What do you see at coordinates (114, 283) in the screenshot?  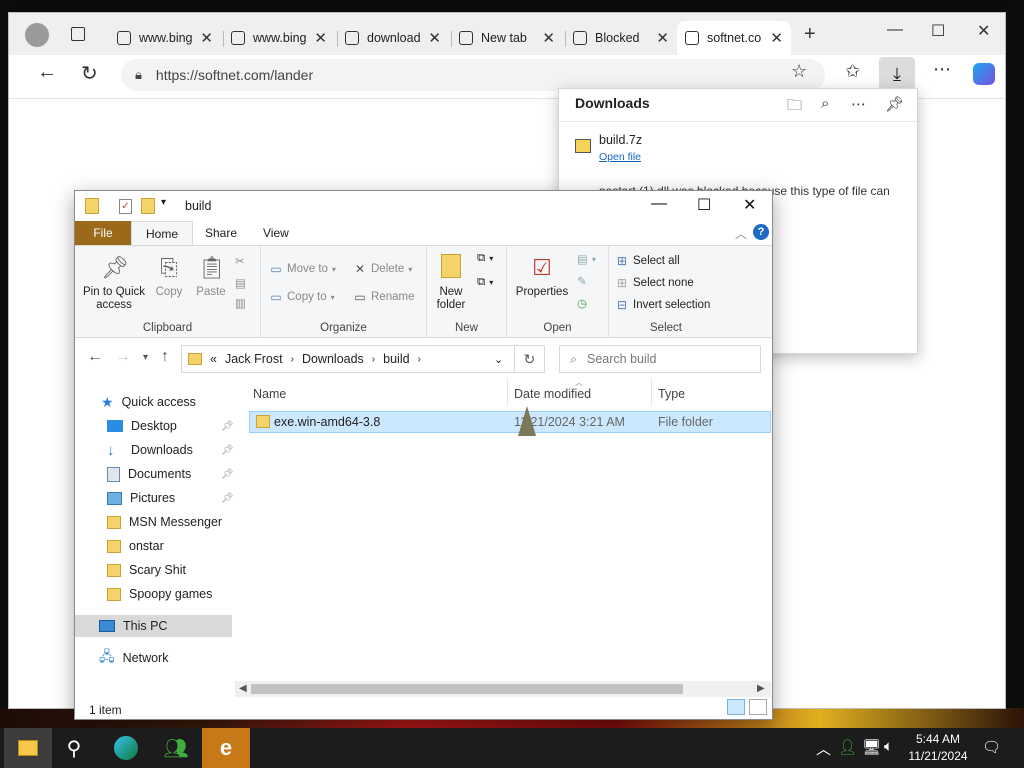 I see `pin-to-quick-access-button: 📌︎ Pin to Quick access` at bounding box center [114, 283].